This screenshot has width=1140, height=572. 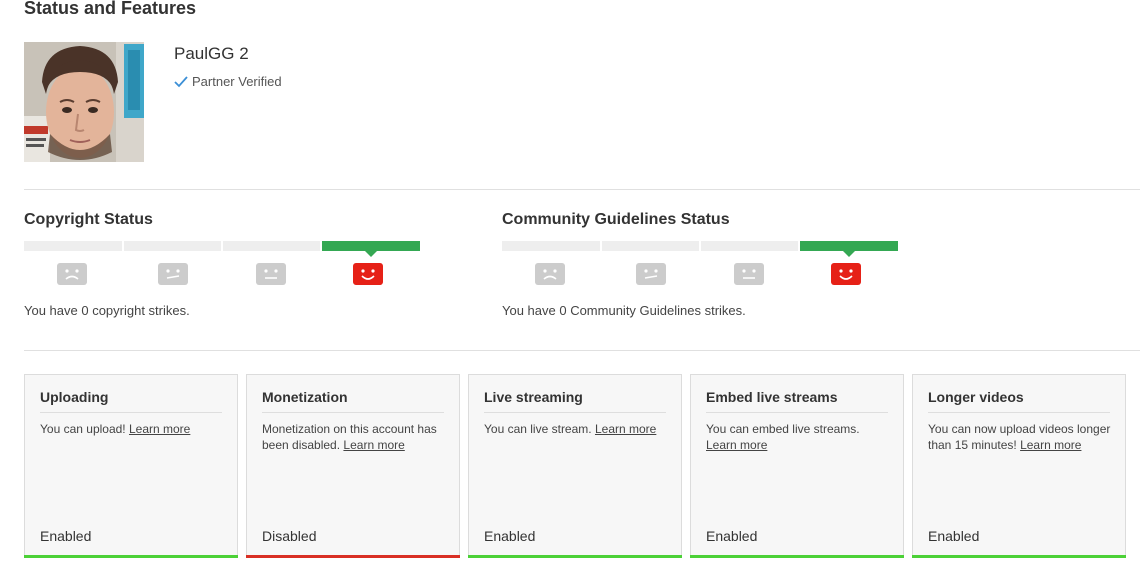 I want to click on channel-name: PaulGG 2, so click(x=211, y=53).